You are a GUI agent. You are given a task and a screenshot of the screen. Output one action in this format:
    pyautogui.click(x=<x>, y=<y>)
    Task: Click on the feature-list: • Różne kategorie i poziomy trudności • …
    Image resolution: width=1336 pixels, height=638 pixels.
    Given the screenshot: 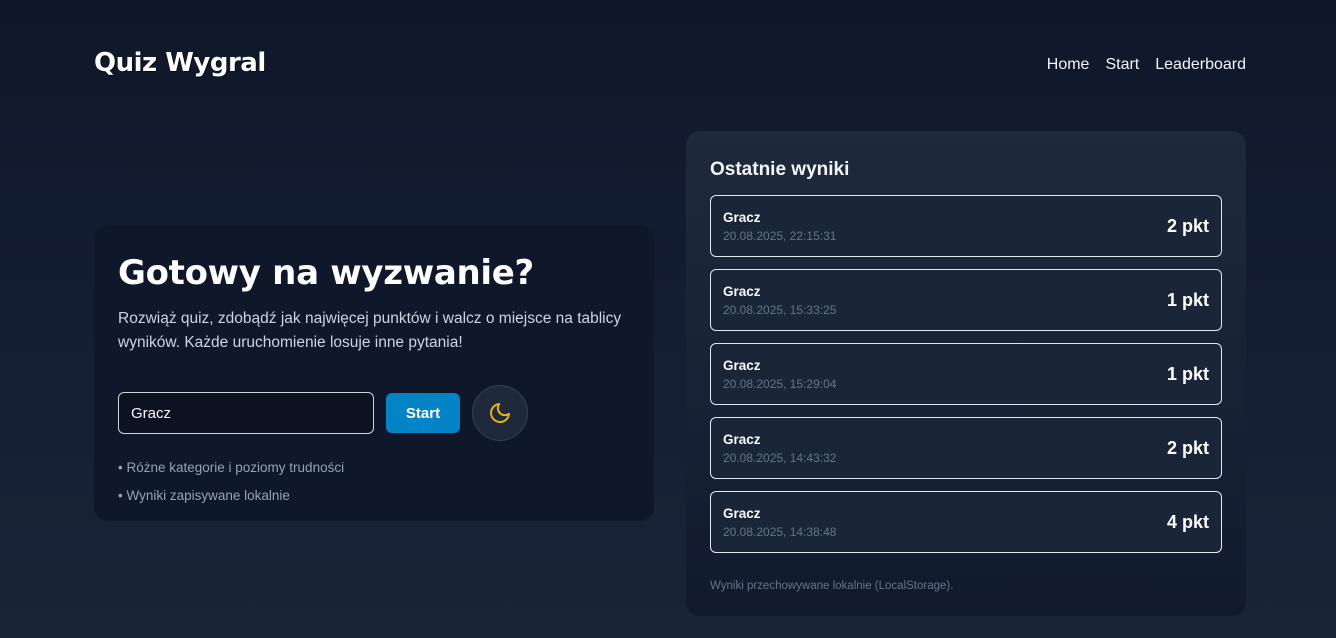 What is the action you would take?
    pyautogui.click(x=374, y=482)
    